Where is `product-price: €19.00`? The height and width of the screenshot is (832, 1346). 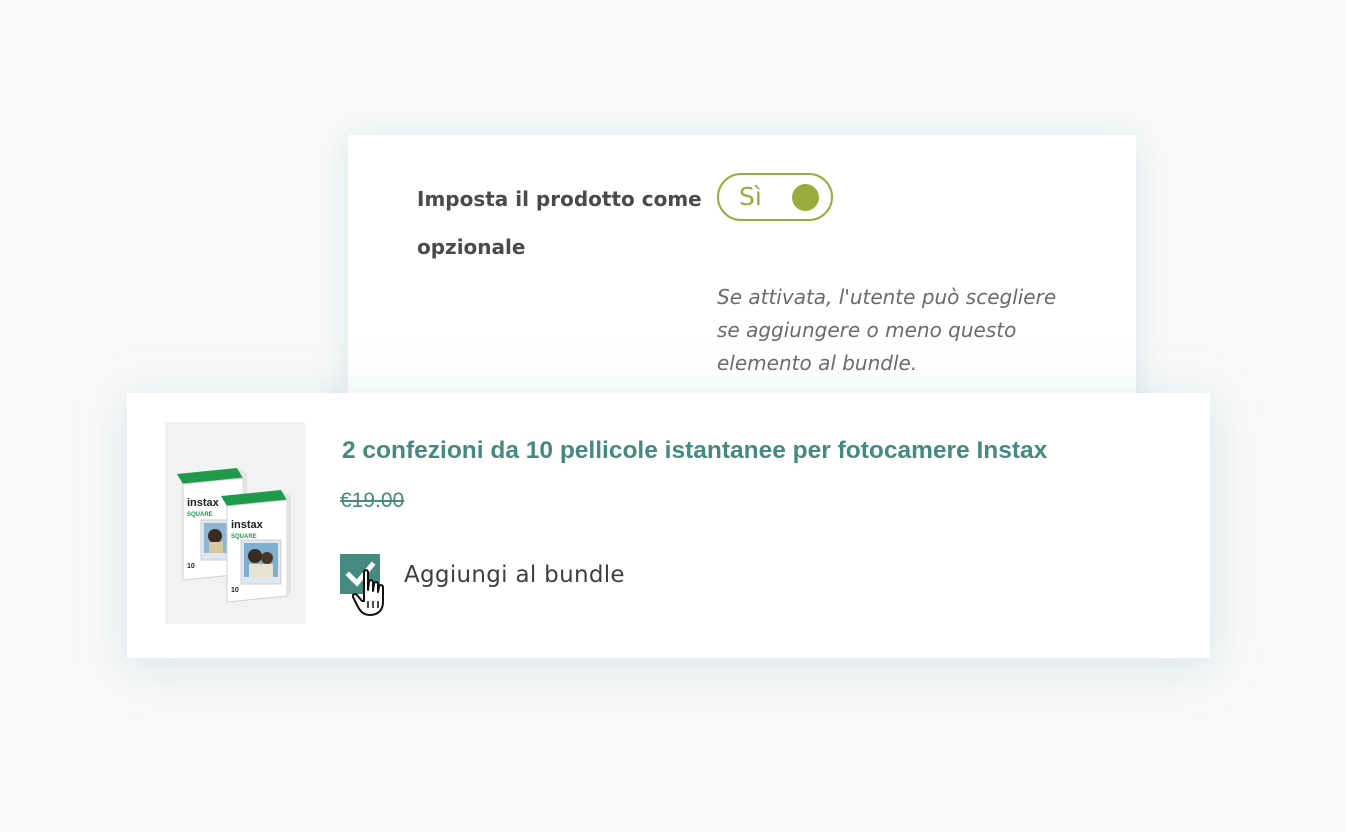
product-price: €19.00 is located at coordinates (372, 500).